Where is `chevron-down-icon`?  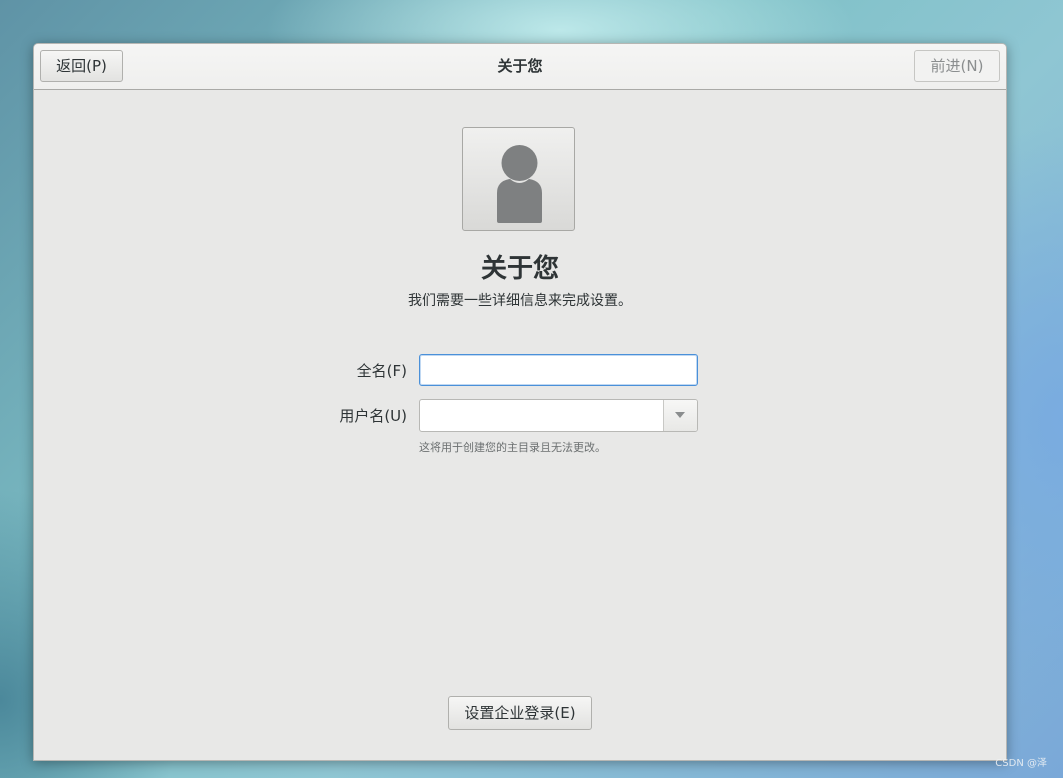
chevron-down-icon is located at coordinates (680, 415).